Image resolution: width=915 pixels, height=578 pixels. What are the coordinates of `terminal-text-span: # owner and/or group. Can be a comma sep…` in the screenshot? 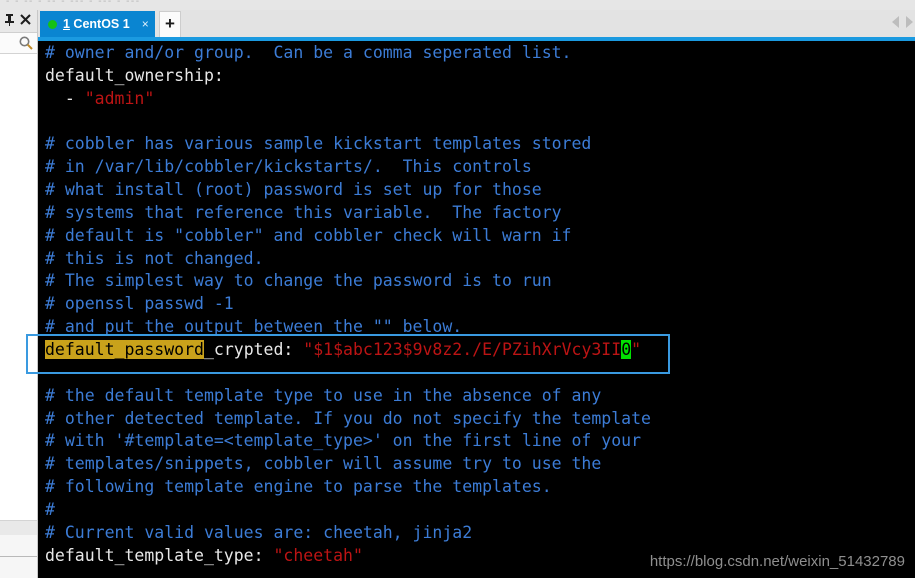 It's located at (308, 52).